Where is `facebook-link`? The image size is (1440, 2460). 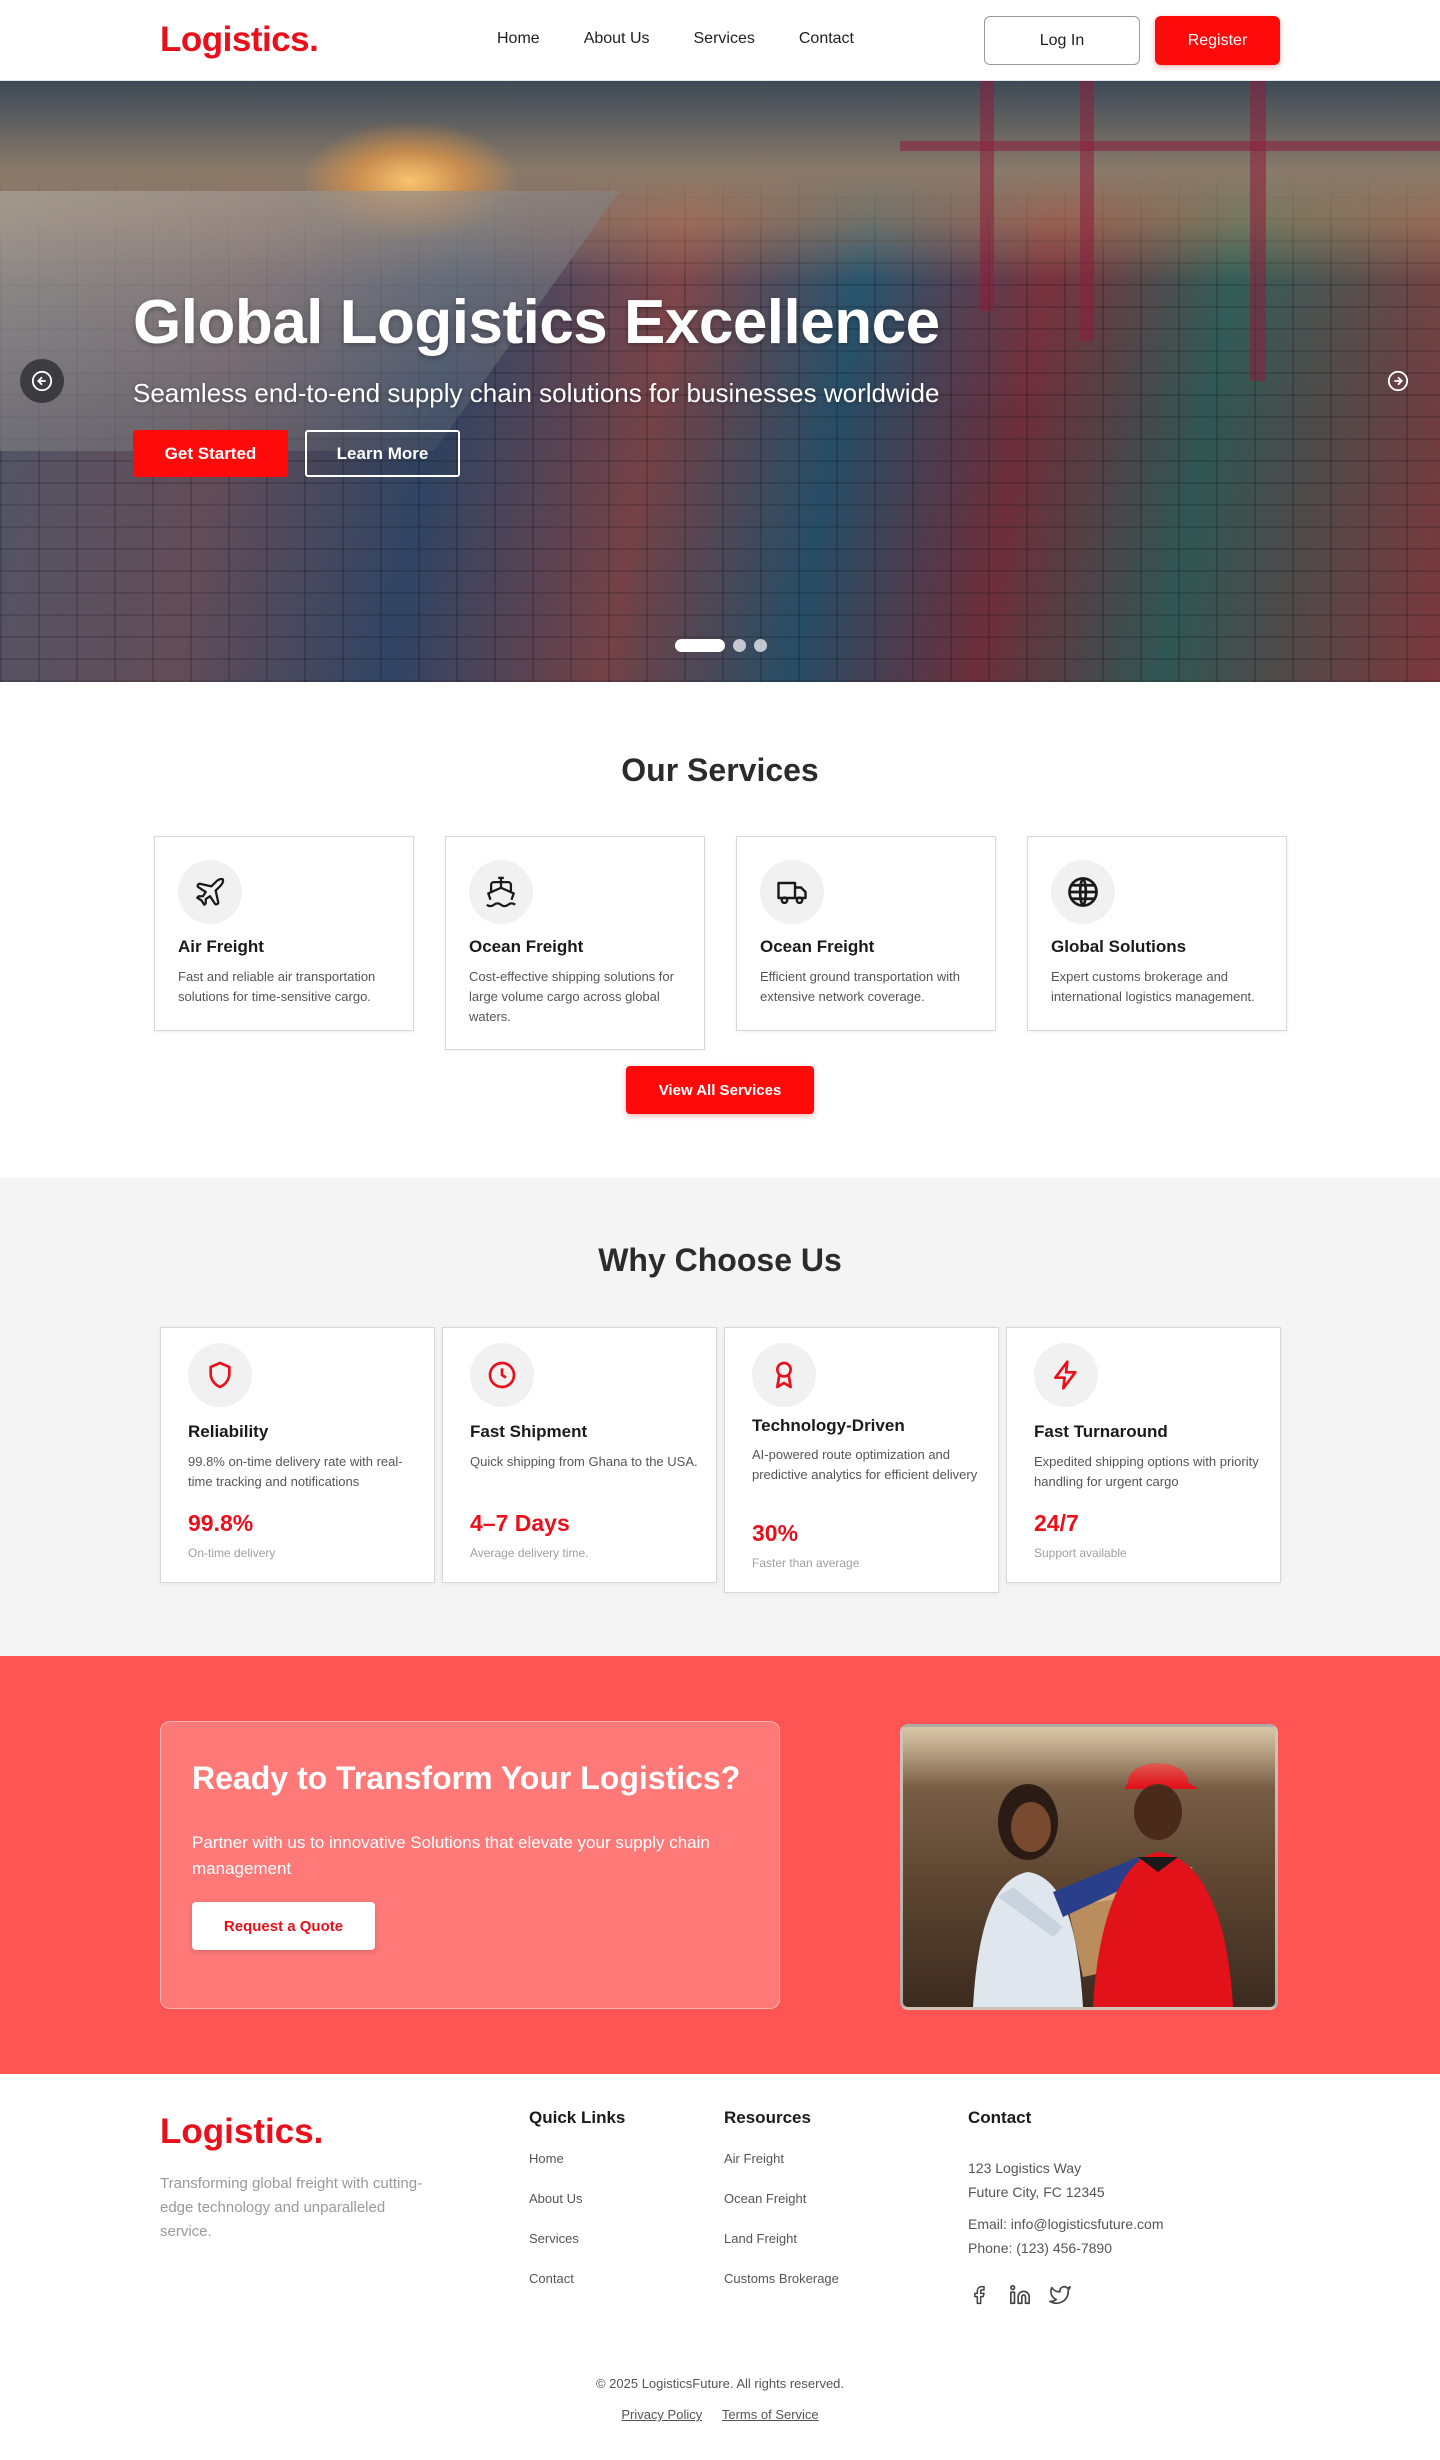 facebook-link is located at coordinates (979, 2295).